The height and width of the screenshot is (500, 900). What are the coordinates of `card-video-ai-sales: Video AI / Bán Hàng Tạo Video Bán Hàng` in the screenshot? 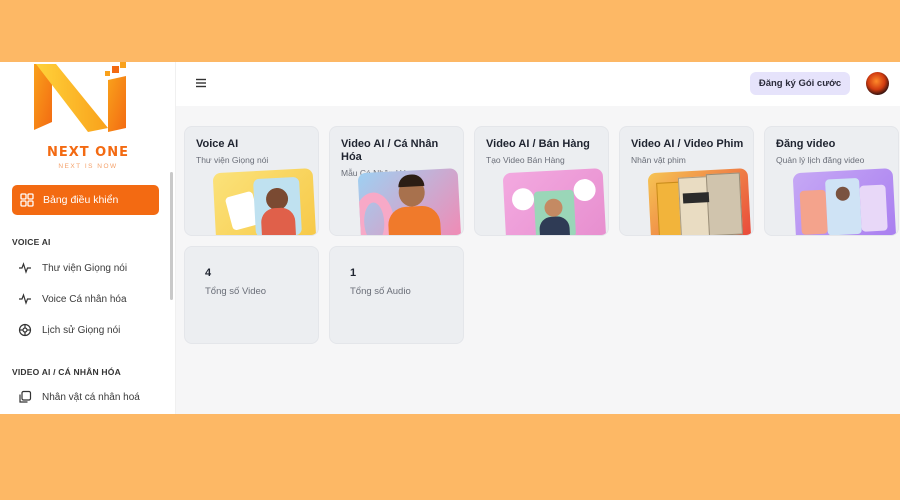 It's located at (541, 181).